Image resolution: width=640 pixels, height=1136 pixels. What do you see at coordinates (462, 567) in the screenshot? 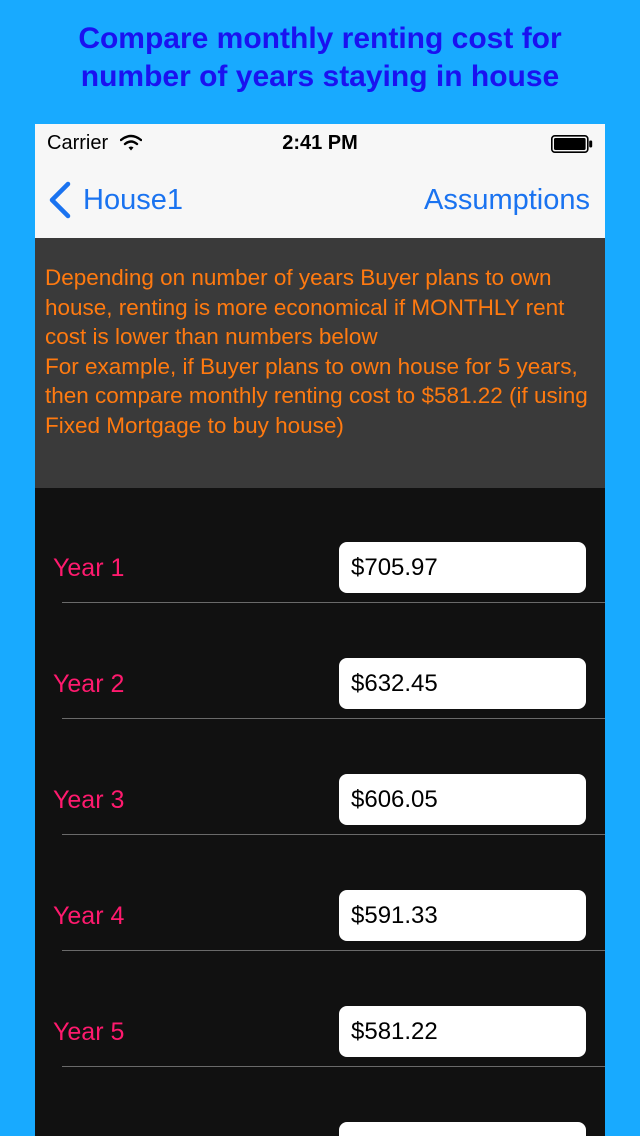
I see `cost-field: $705.97` at bounding box center [462, 567].